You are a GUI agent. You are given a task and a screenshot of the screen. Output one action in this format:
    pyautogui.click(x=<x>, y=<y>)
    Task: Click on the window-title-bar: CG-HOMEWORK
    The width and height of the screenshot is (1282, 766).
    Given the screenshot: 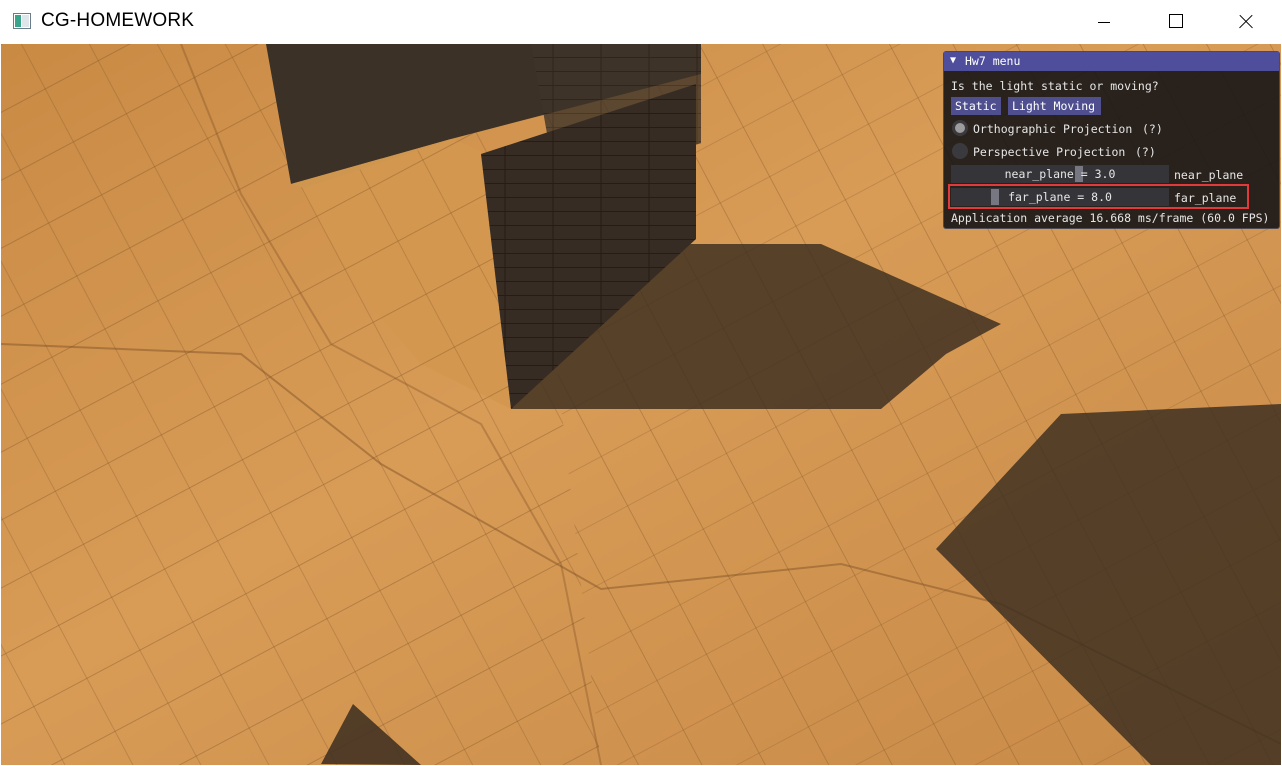 What is the action you would take?
    pyautogui.click(x=641, y=22)
    